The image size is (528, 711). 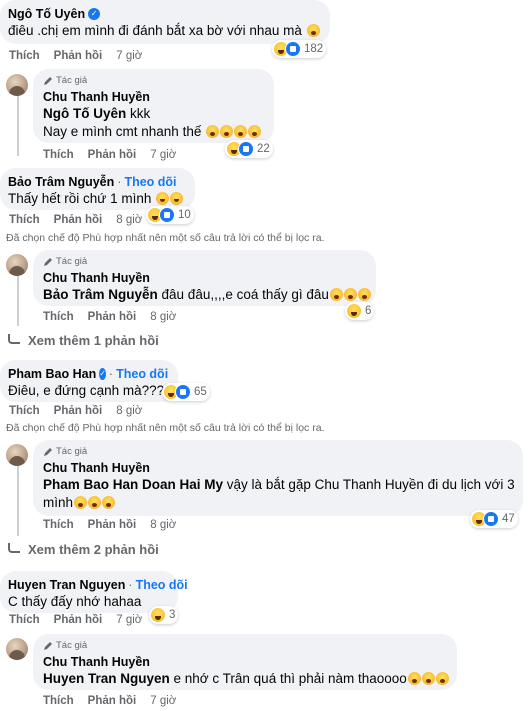 I want to click on reaction-summary: 22, so click(x=249, y=149).